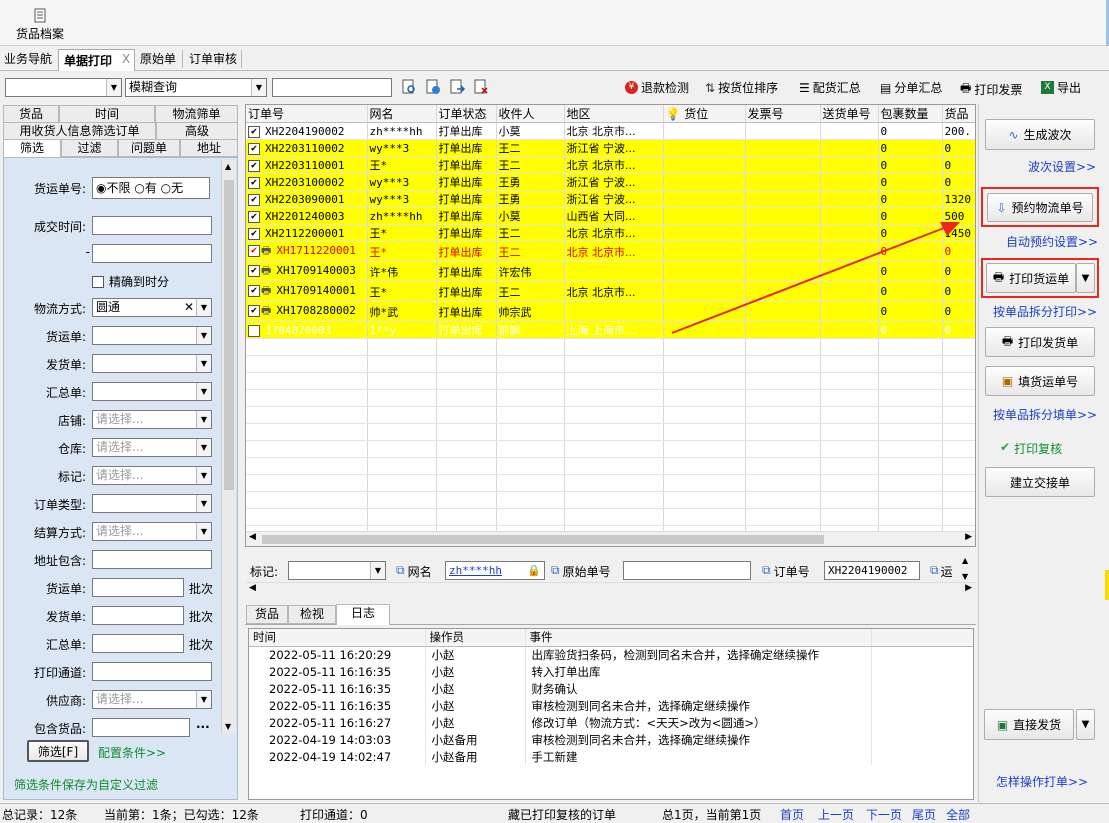 The height and width of the screenshot is (823, 1109). I want to click on tab-bottom-inspect: 检视, so click(312, 614).